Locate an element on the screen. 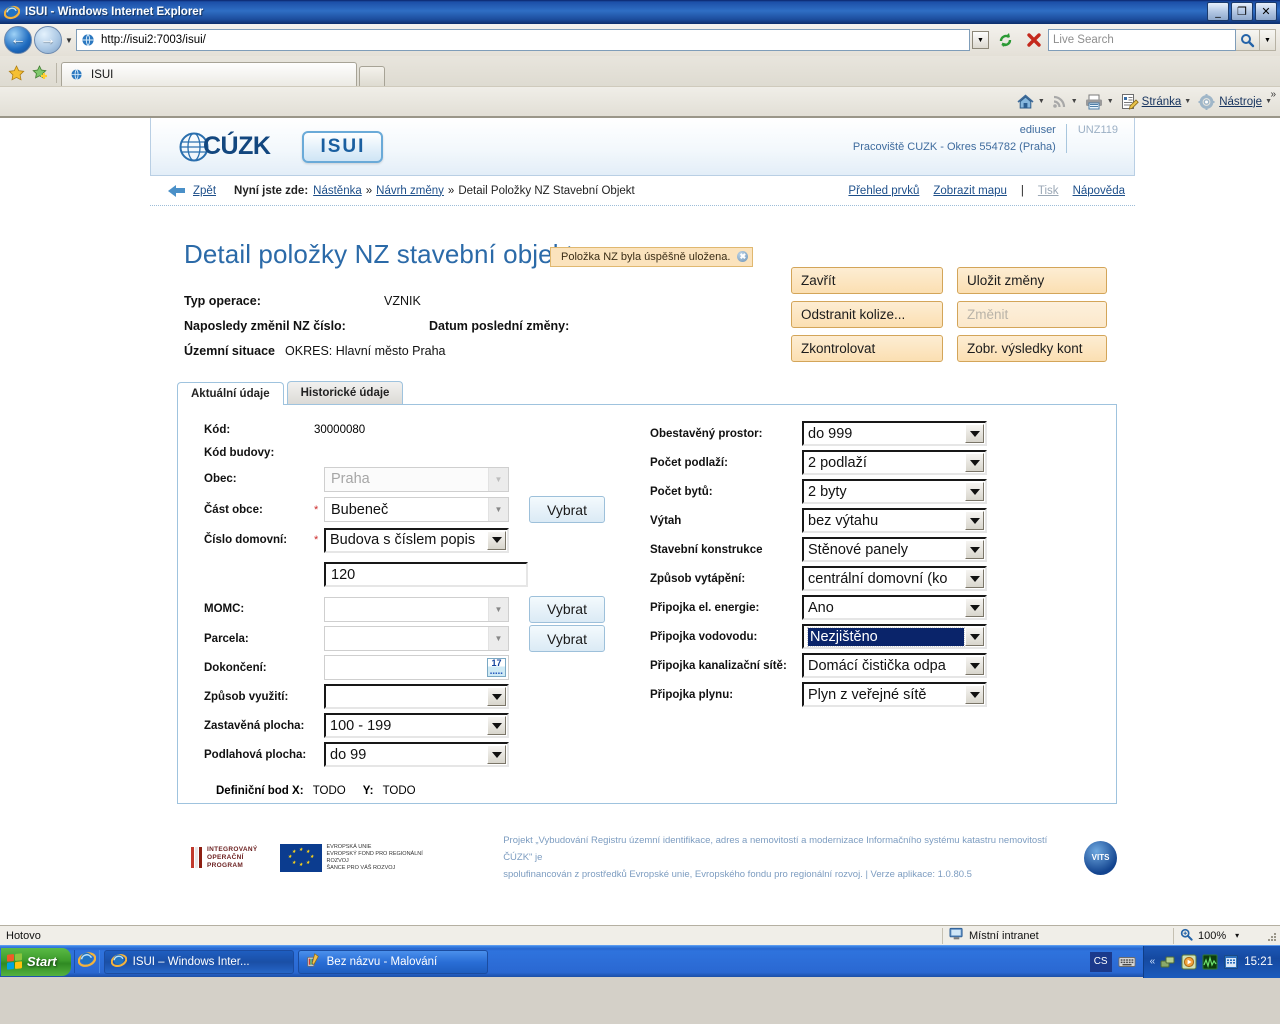  clock: 15:21 is located at coordinates (1258, 962).